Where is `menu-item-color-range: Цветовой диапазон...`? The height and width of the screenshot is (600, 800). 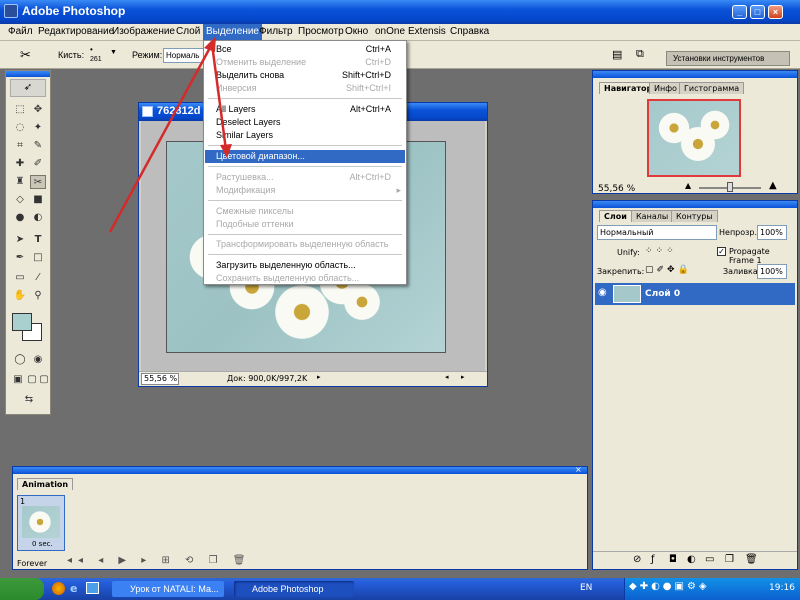
menu-item-color-range: Цветовой диапазон... is located at coordinates (305, 156).